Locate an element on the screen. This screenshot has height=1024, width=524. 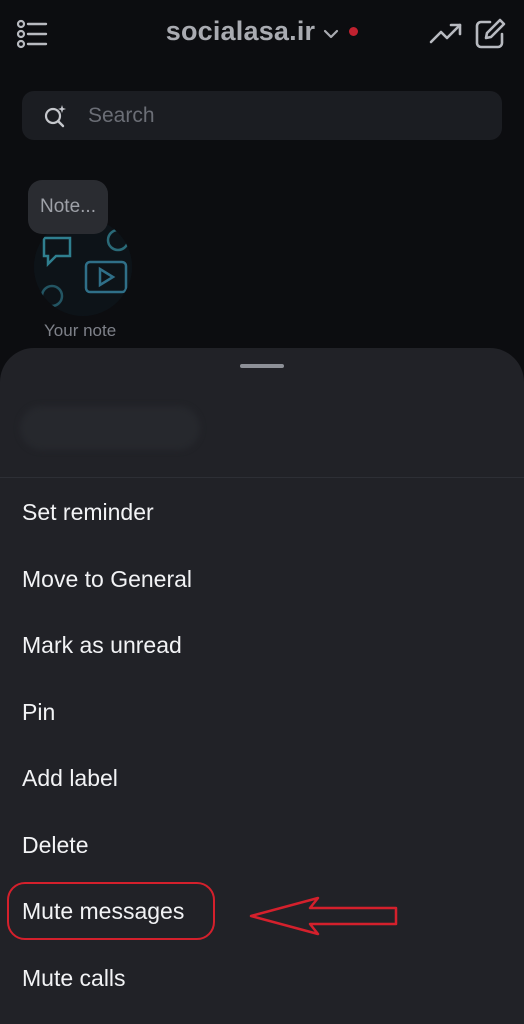
trending-up-icon is located at coordinates (445, 33).